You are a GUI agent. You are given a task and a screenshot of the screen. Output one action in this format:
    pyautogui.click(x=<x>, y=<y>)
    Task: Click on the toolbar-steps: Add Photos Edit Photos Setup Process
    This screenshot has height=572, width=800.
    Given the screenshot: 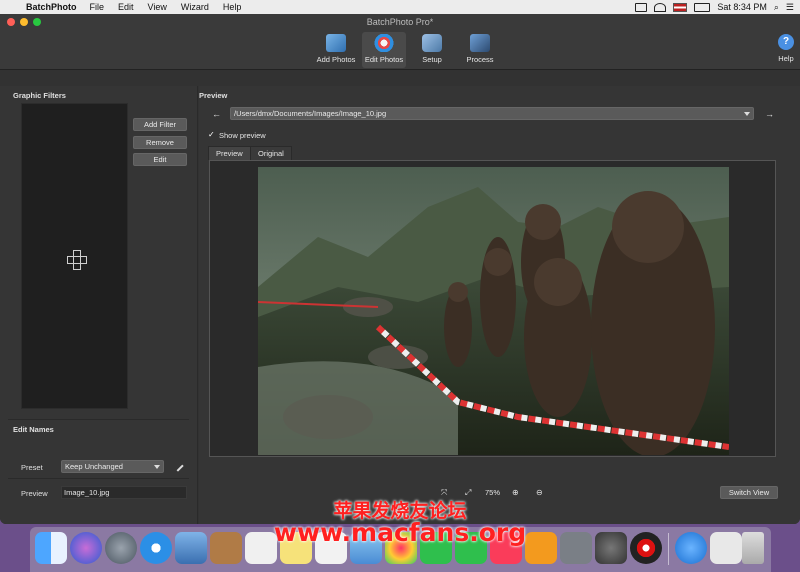 What is the action you would take?
    pyautogui.click(x=408, y=50)
    